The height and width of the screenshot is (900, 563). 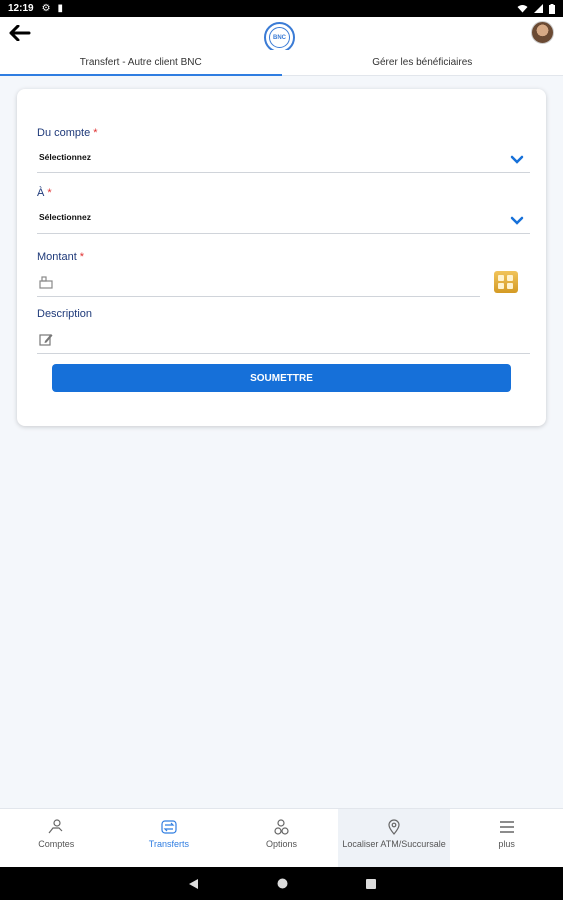 I want to click on status-bar: 12:19 ⚙ ▮, so click(x=281, y=8).